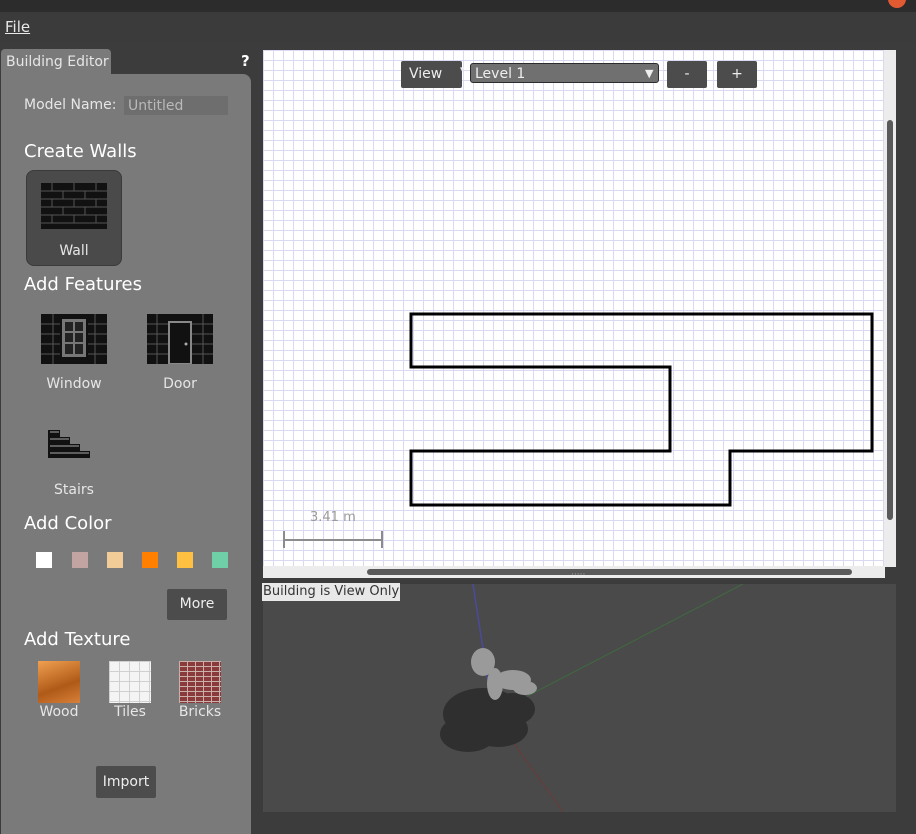 Image resolution: width=916 pixels, height=834 pixels. Describe the element at coordinates (56, 62) in the screenshot. I see `tab-building-editor: Building Editor` at that location.